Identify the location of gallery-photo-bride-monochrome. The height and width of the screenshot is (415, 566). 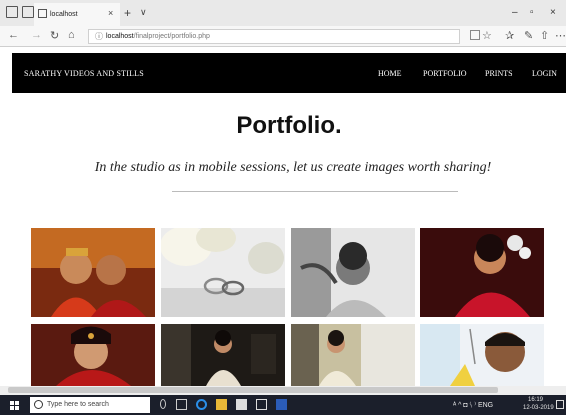
(353, 272).